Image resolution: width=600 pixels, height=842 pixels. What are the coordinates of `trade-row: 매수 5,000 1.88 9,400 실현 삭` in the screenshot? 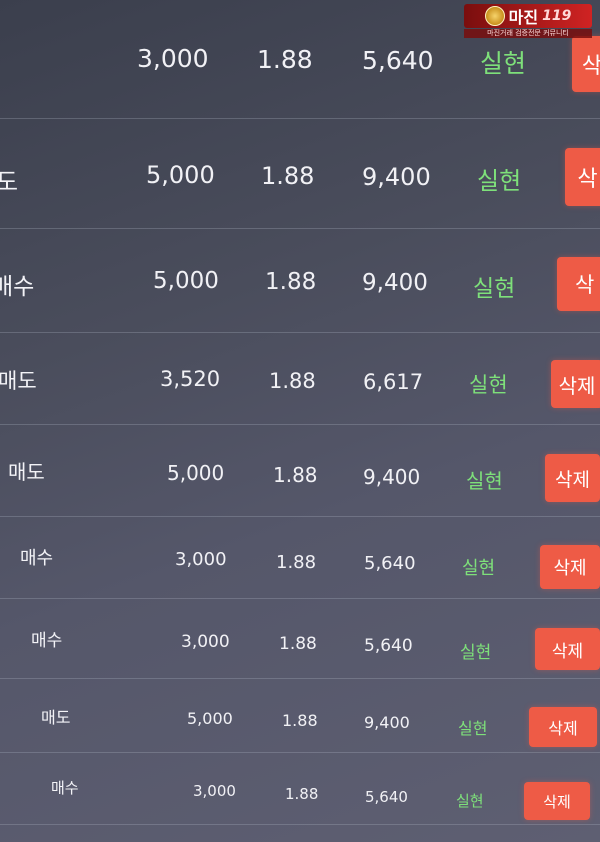 It's located at (300, 280).